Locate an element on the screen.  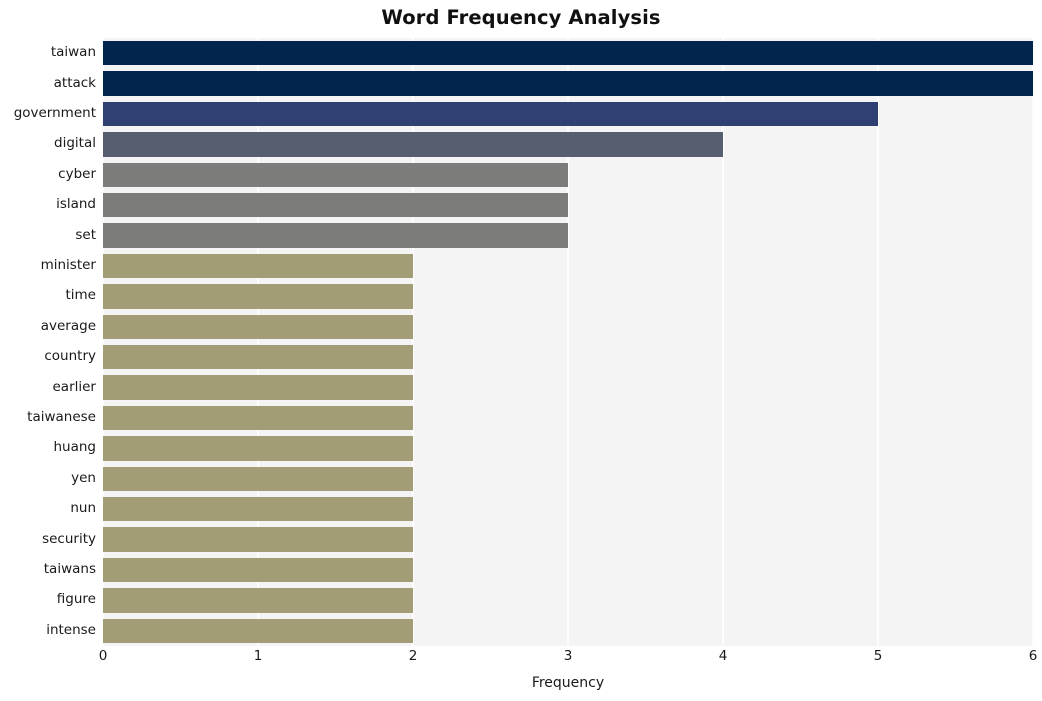
y-tick-label-taiwan: taiwan is located at coordinates (73, 52).